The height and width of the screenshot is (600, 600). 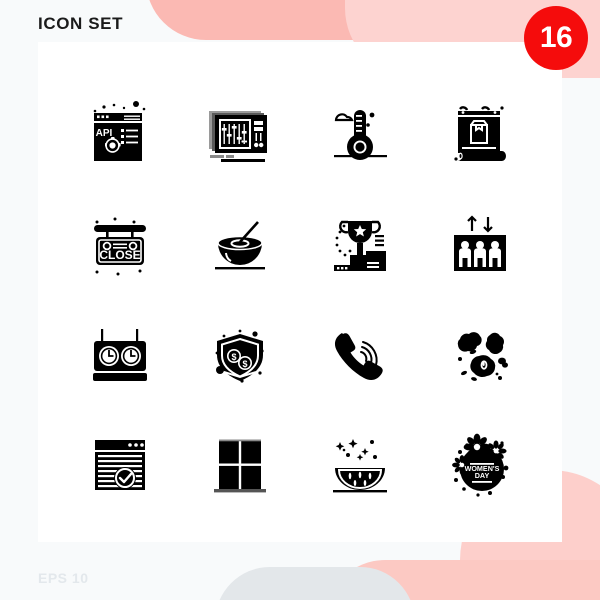 What do you see at coordinates (240, 135) in the screenshot?
I see `icon-cell-audio-mixer` at bounding box center [240, 135].